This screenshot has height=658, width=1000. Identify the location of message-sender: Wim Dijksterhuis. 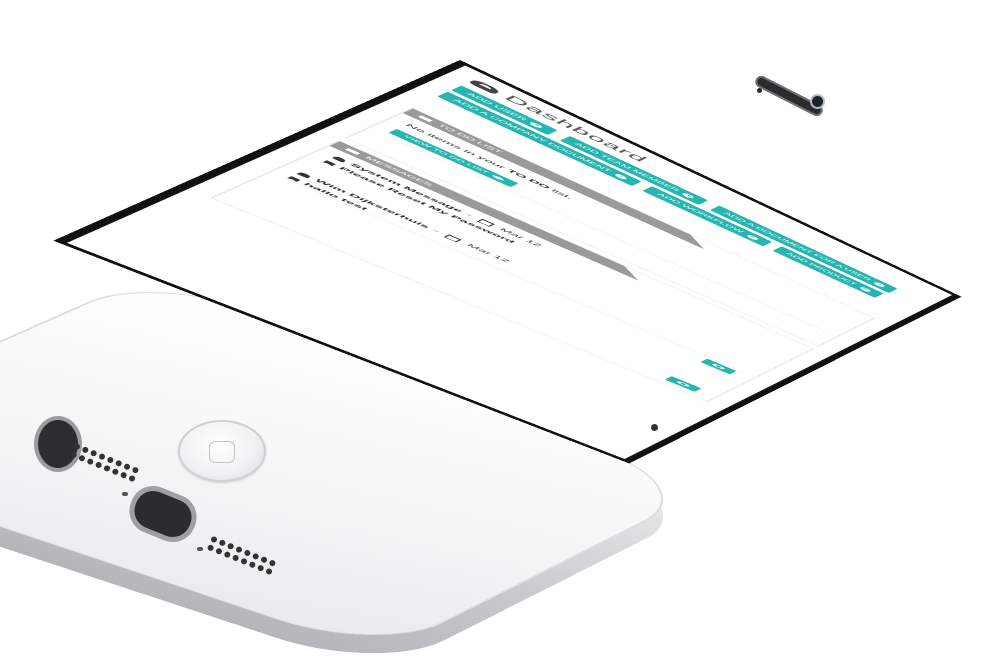
(372, 204).